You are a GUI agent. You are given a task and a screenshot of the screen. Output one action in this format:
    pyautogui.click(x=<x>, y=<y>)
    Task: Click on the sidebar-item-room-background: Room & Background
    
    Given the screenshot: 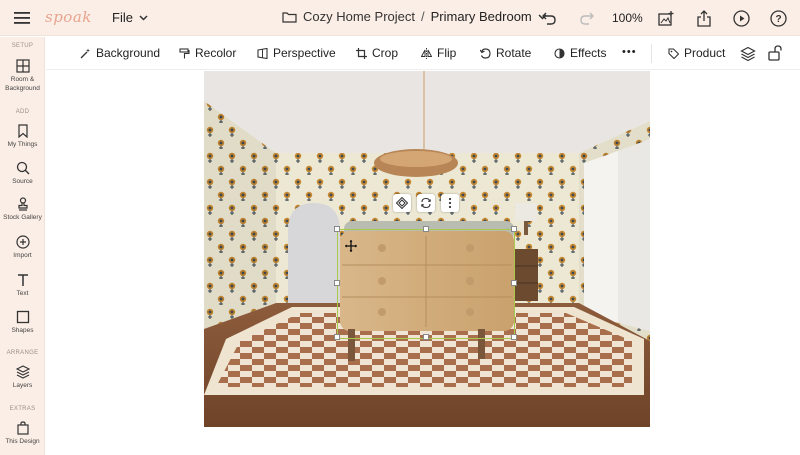 What is the action you would take?
    pyautogui.click(x=22, y=76)
    